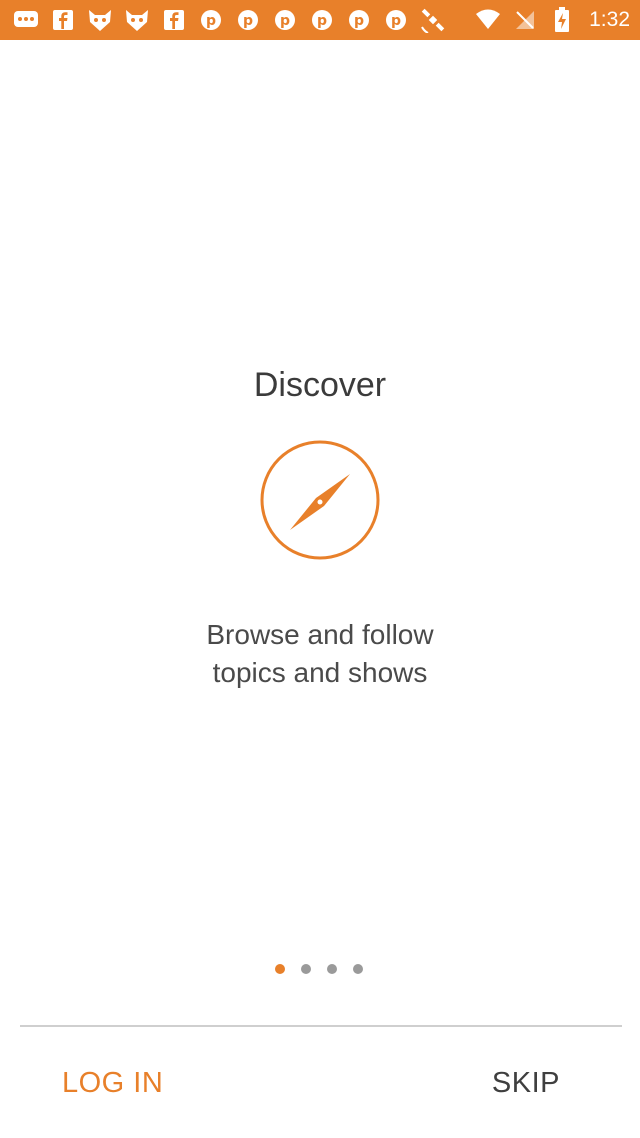 This screenshot has height=1138, width=640. I want to click on status-time: 1:32, so click(609, 19).